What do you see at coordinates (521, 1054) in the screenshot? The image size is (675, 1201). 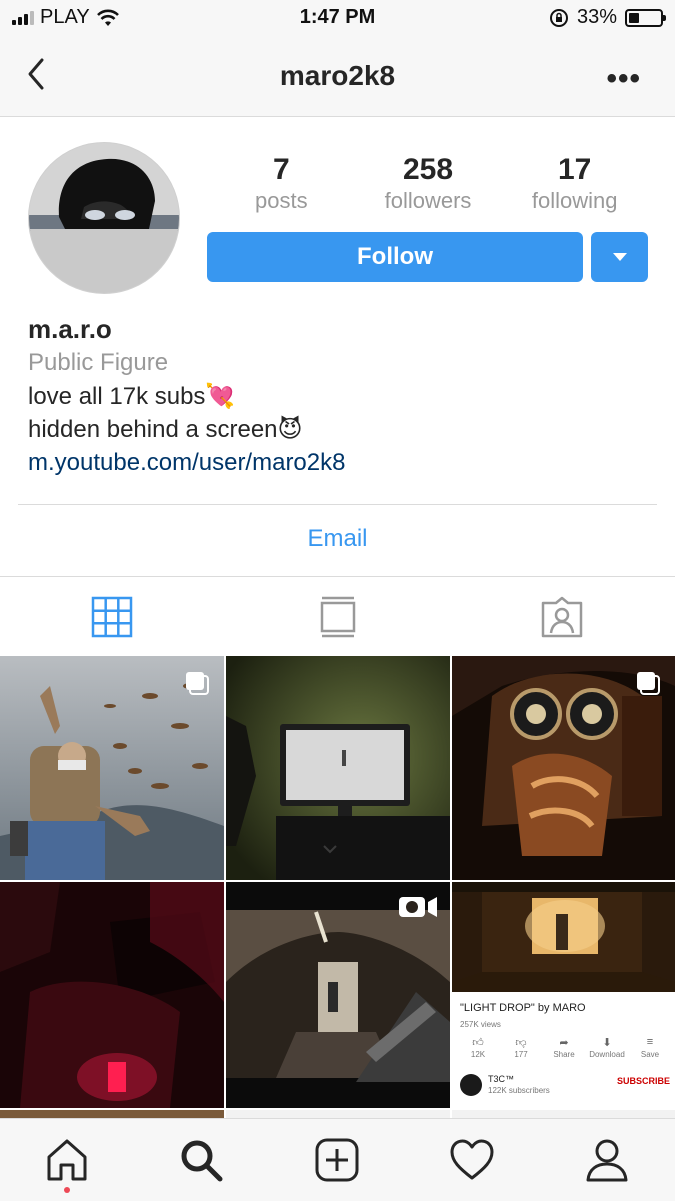 I see `dislikes-count: 177` at bounding box center [521, 1054].